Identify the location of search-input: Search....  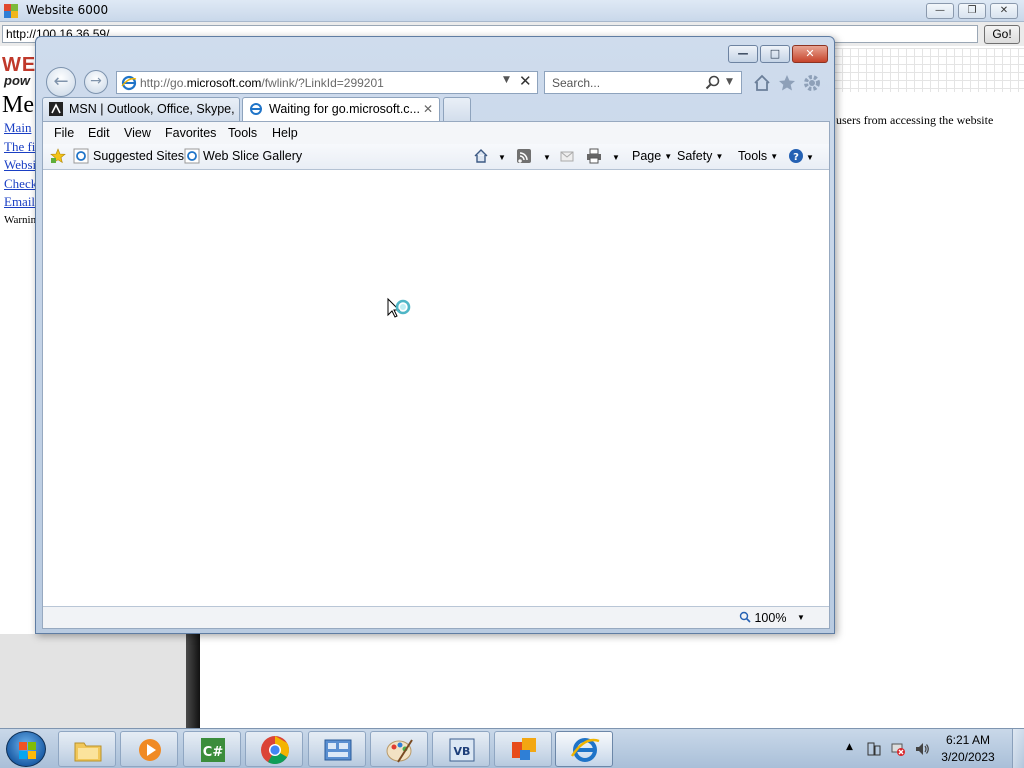
(576, 83).